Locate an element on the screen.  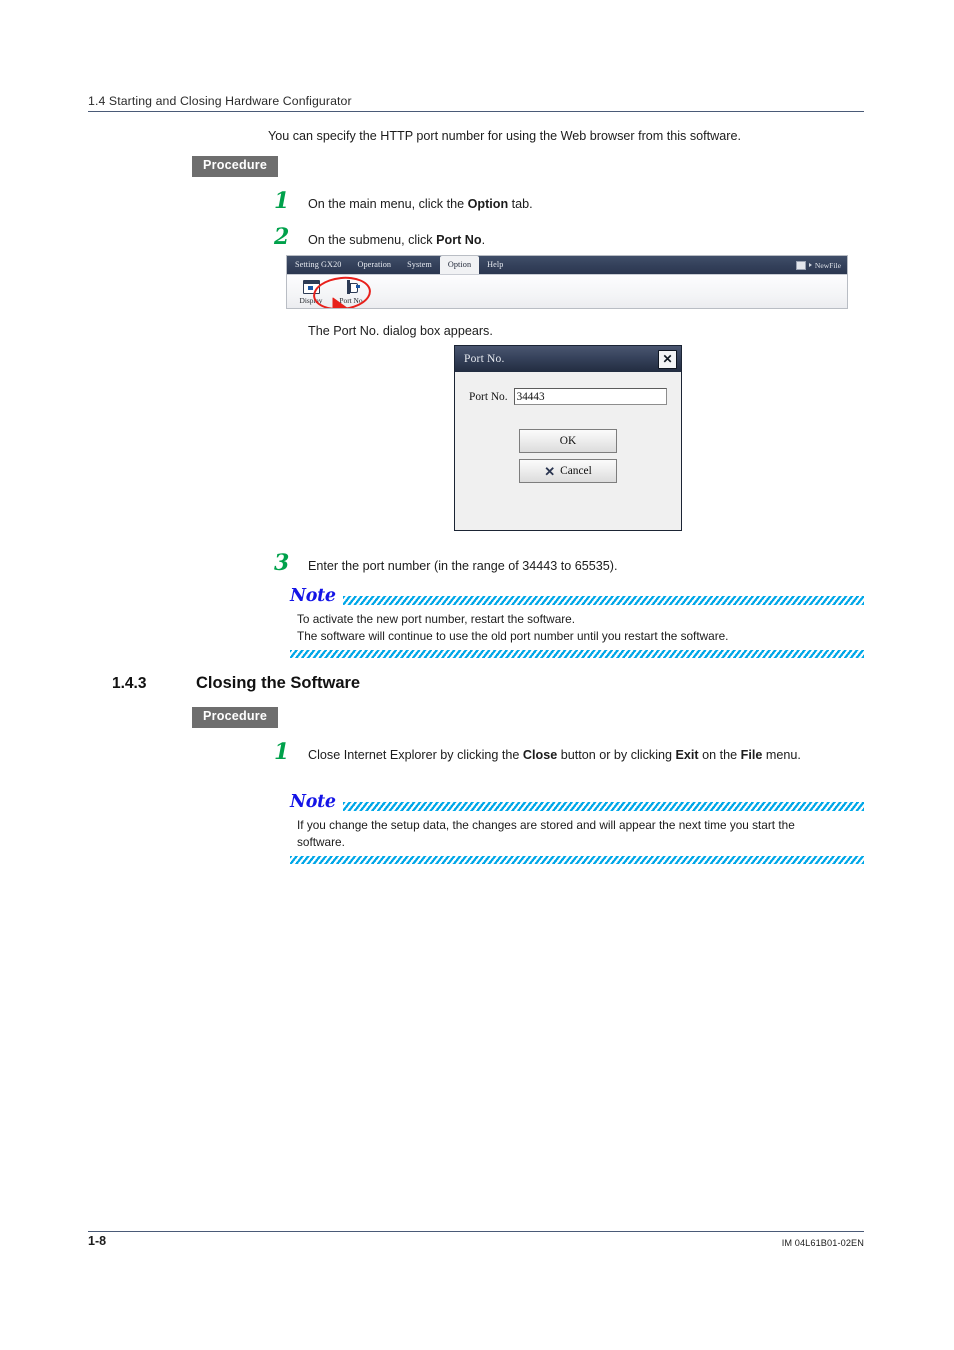
note-2-word: Note is located at coordinates (313, 801).